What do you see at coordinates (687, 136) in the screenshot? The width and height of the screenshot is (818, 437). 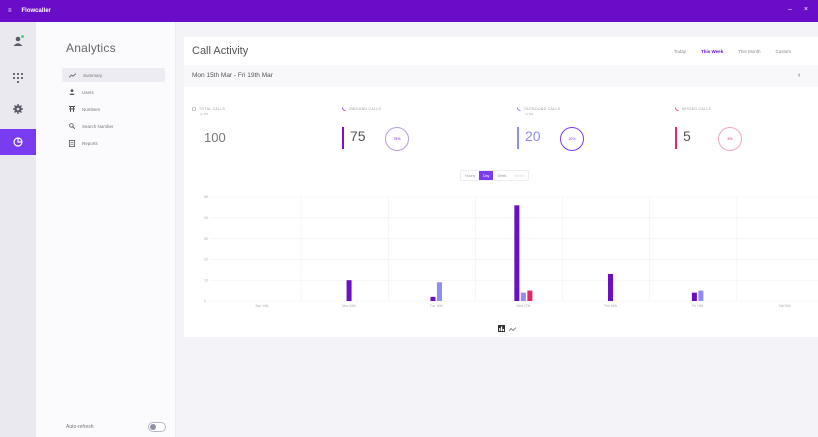 I see `stat-value: 5` at bounding box center [687, 136].